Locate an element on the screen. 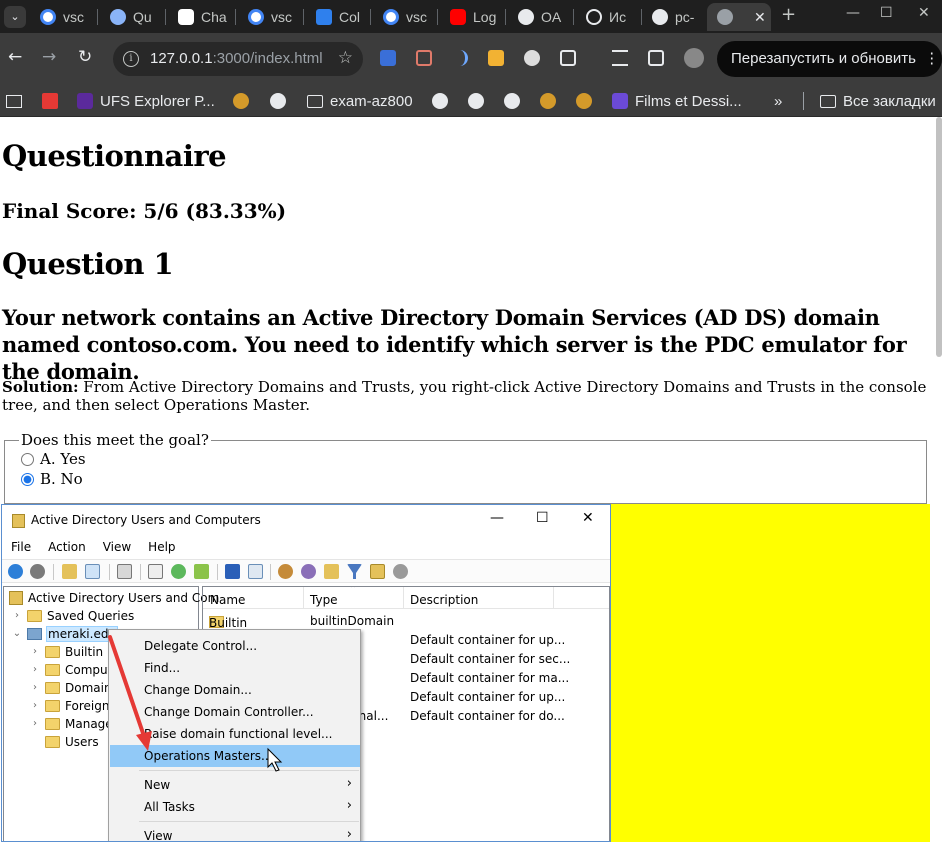 Image resolution: width=942 pixels, height=842 pixels. close-icon: ✕ is located at coordinates (588, 518).